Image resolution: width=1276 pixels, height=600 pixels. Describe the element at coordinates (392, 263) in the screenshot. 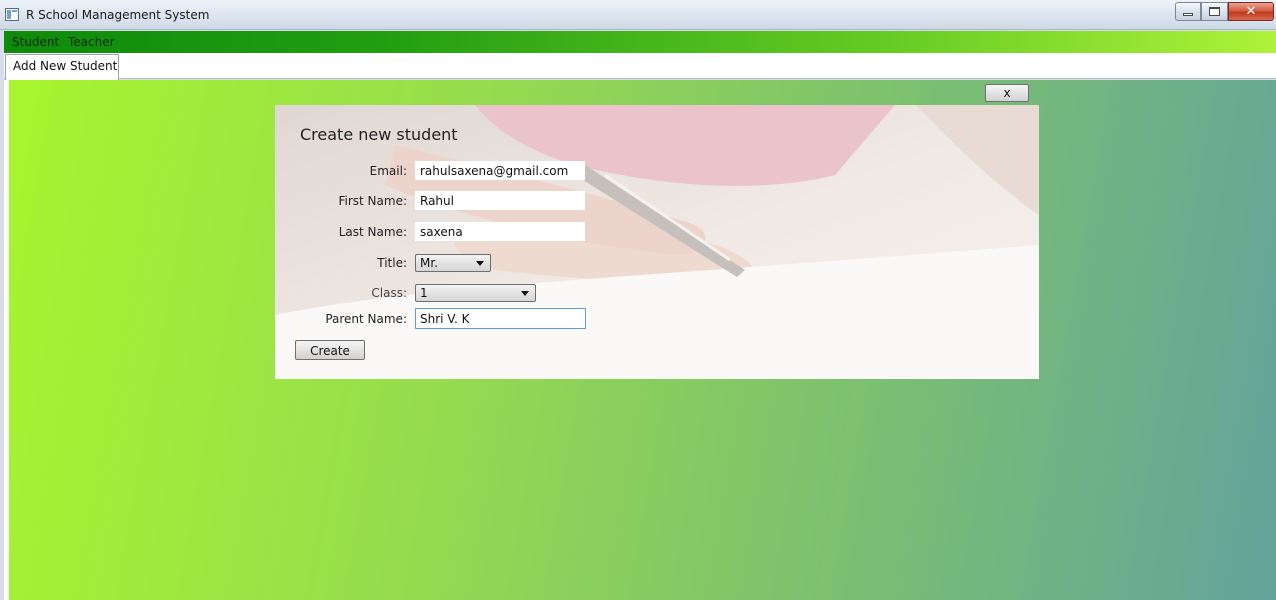

I see `title-label: Title:` at that location.